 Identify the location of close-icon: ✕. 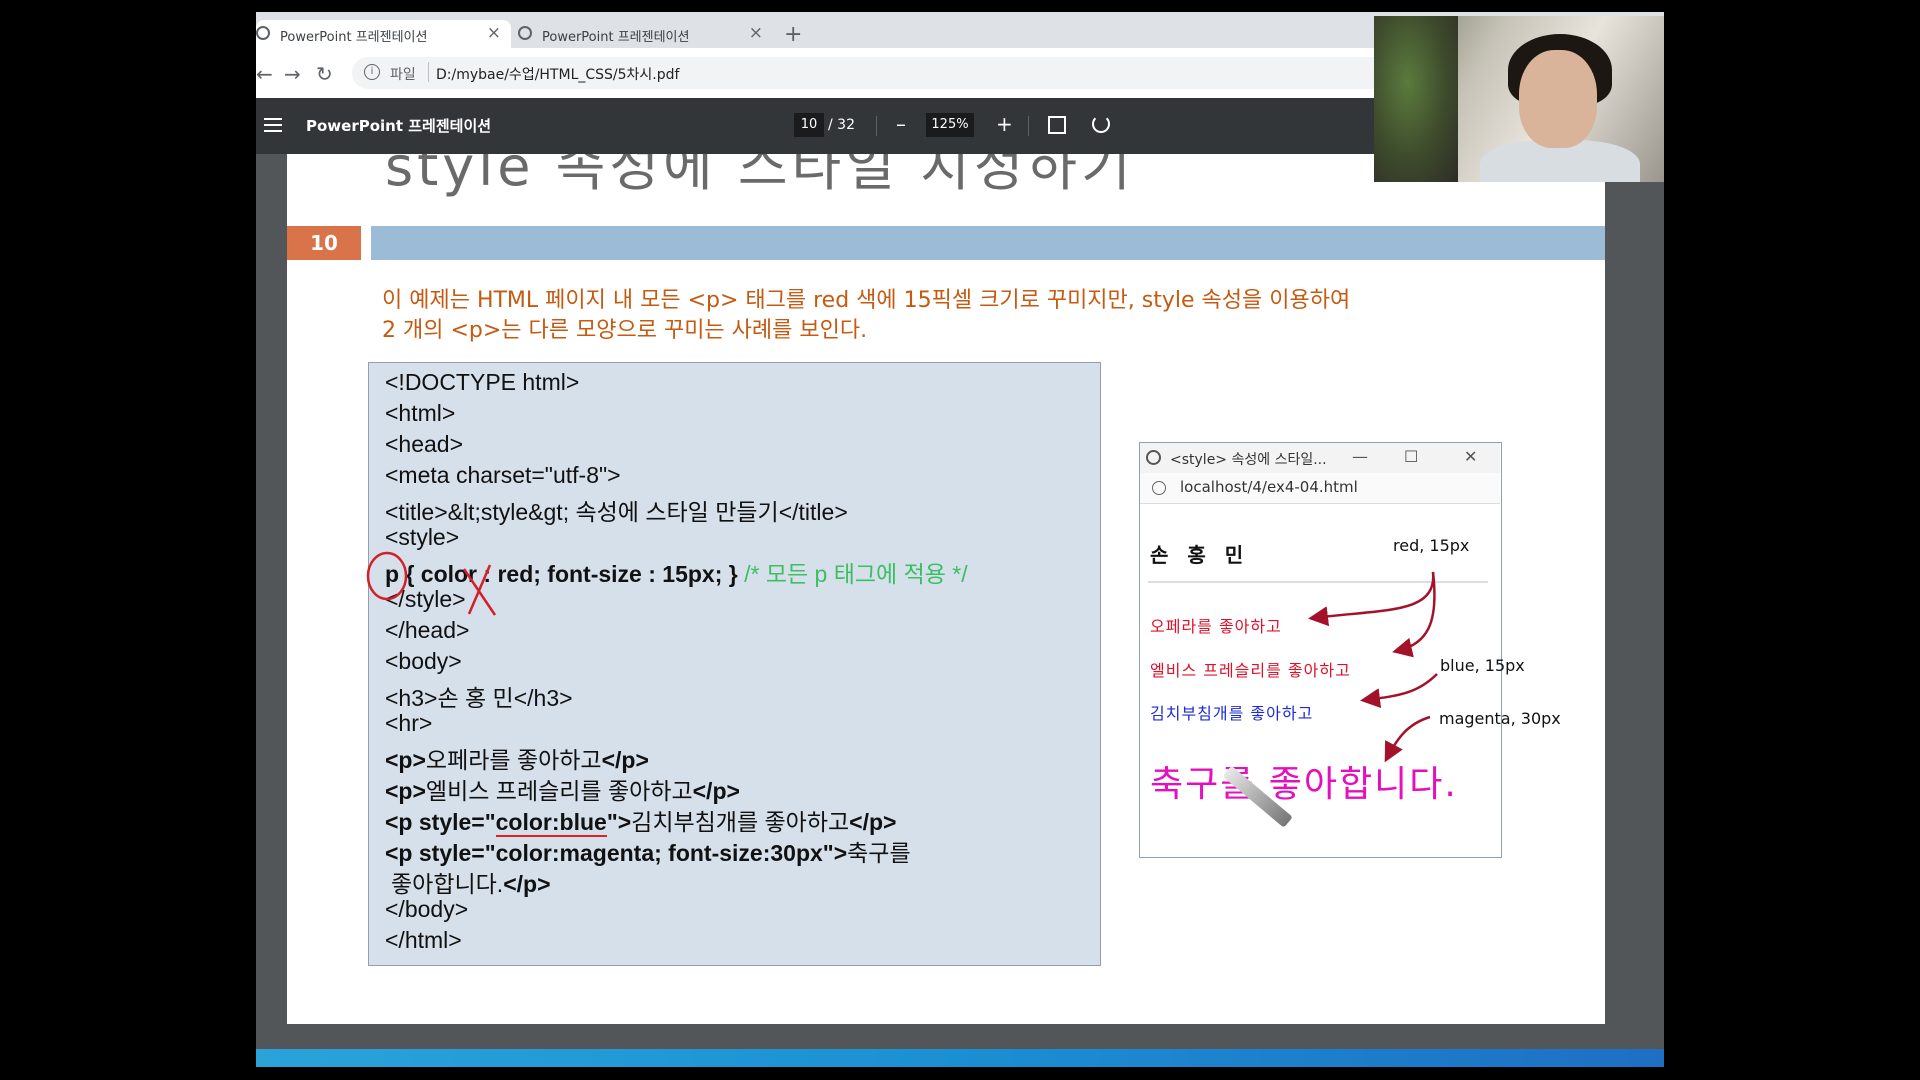
(1471, 456).